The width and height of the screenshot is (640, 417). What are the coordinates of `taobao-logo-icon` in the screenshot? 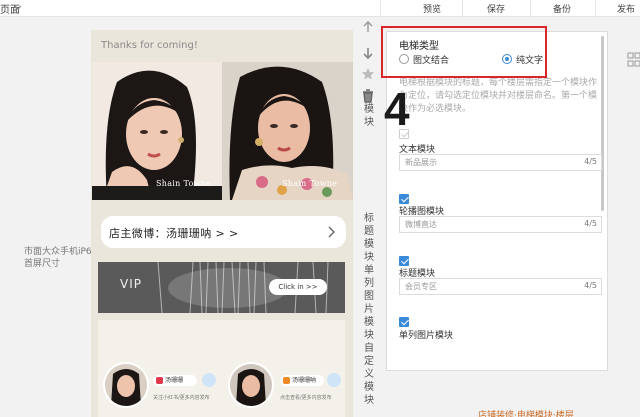 It's located at (286, 380).